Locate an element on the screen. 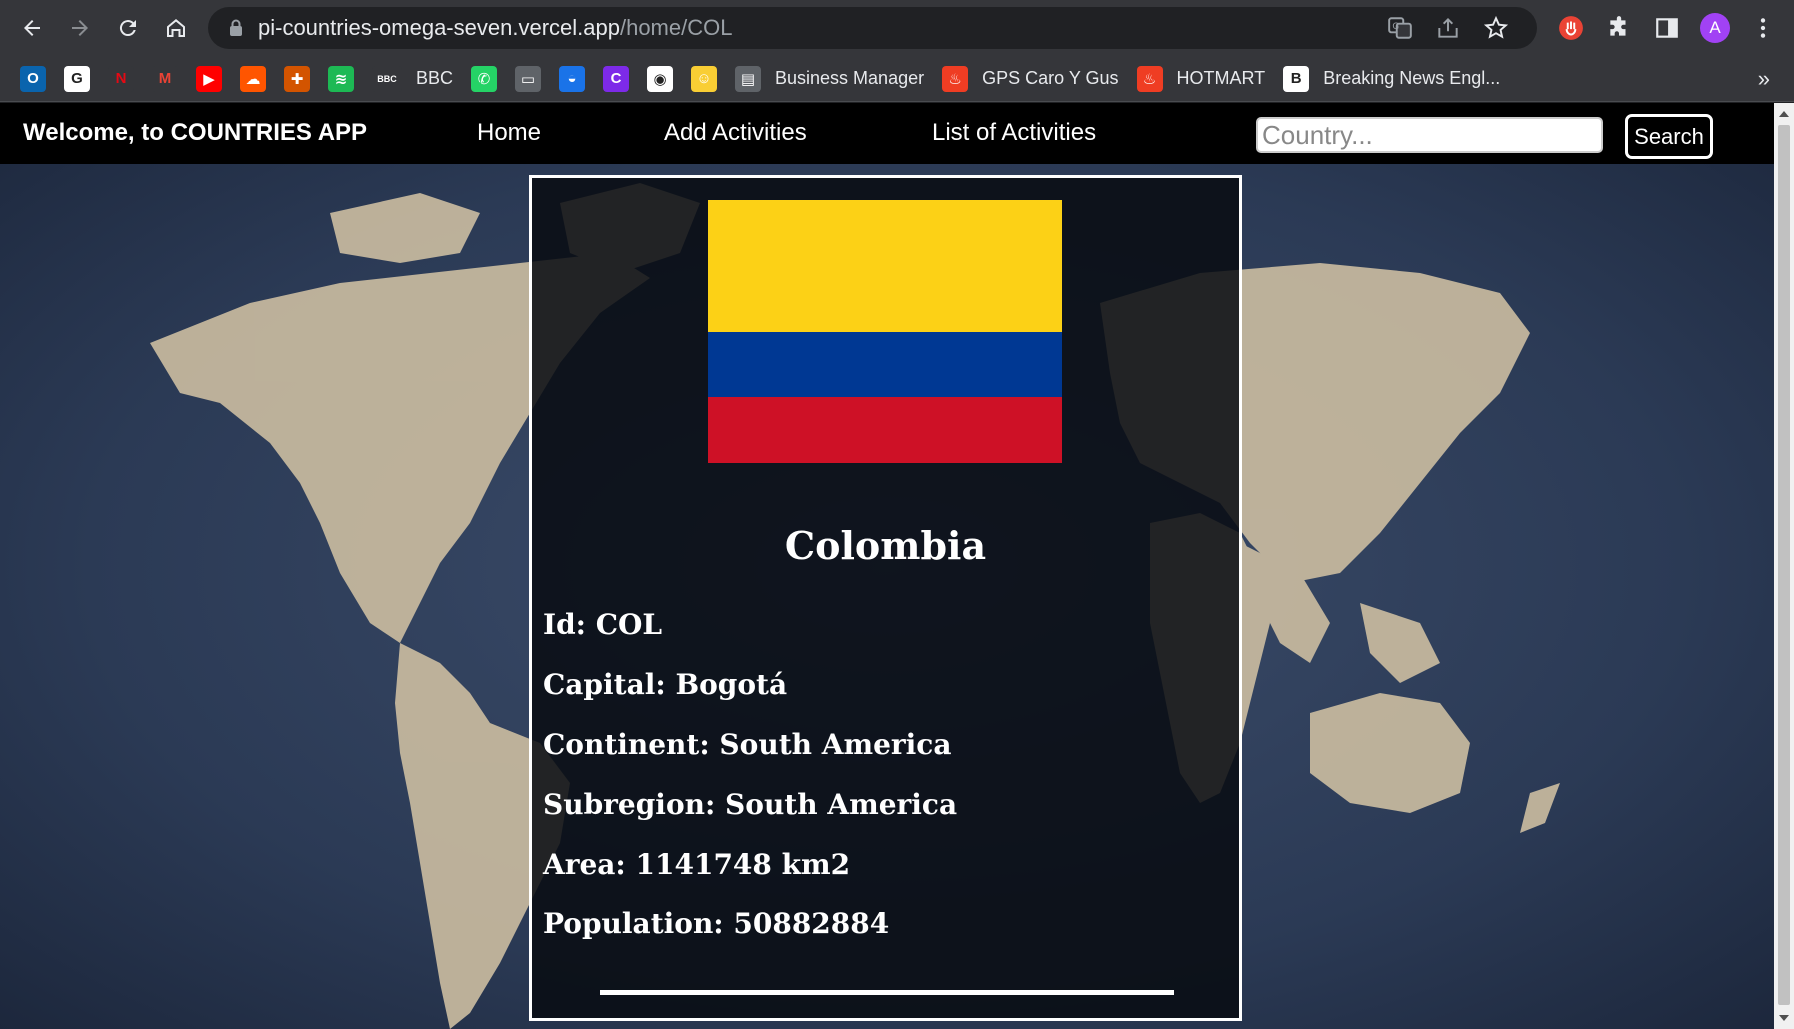 This screenshot has height=1029, width=1794. forward-arrow-icon is located at coordinates (80, 28).